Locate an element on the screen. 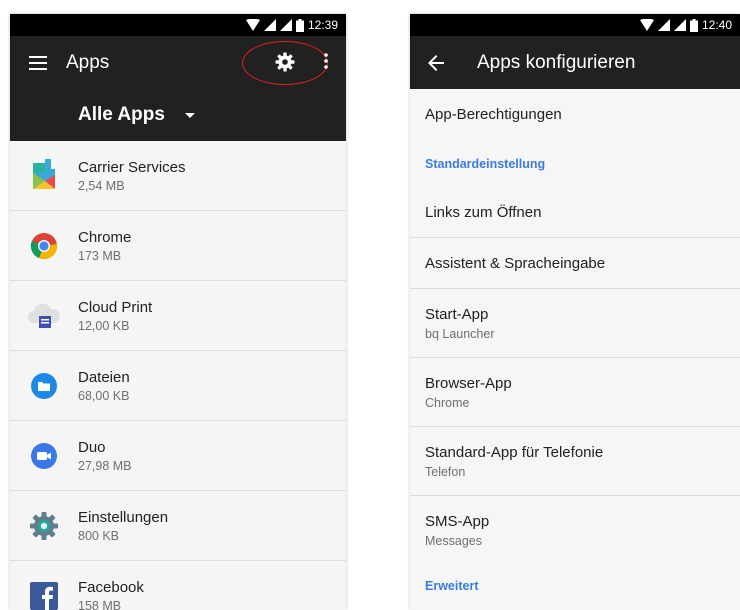 This screenshot has width=740, height=610. app-name: Einstellungen is located at coordinates (123, 517).